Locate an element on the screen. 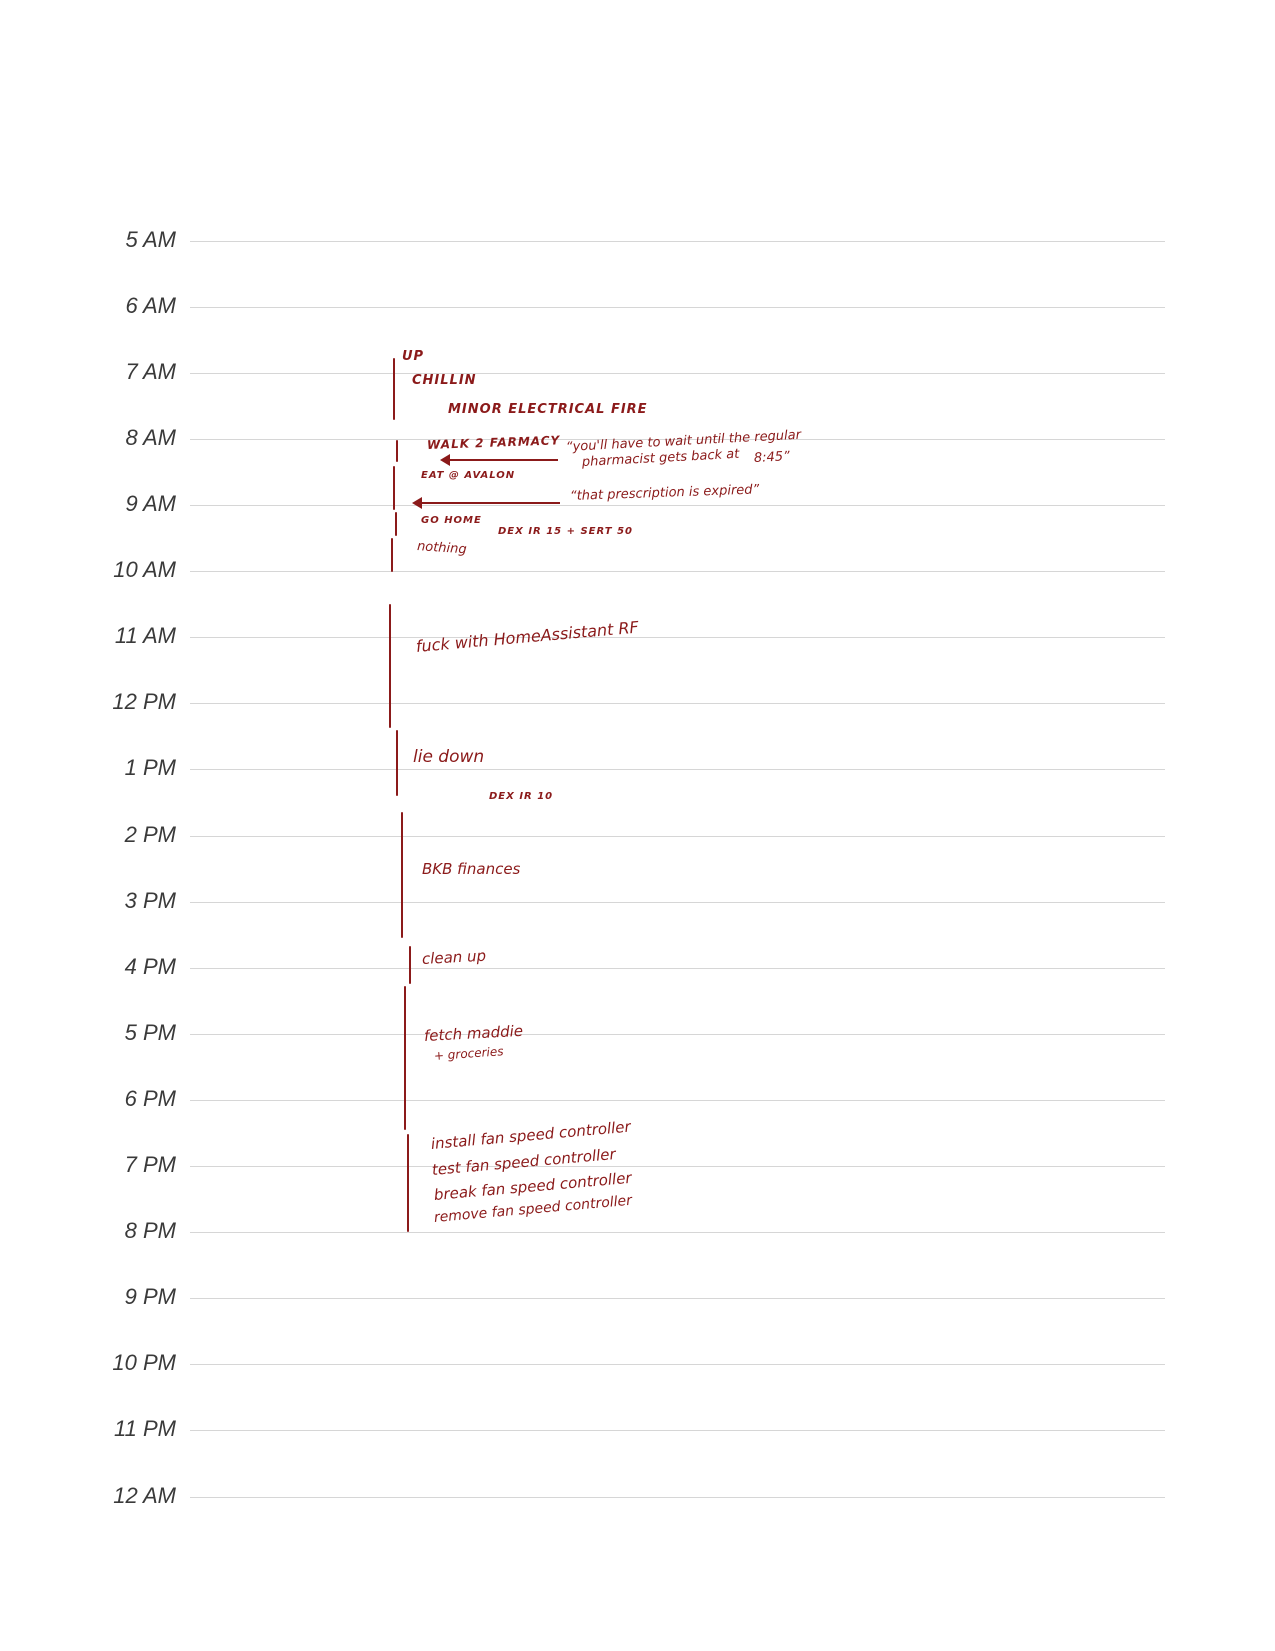  hour-row: 1 PM is located at coordinates (637, 767).